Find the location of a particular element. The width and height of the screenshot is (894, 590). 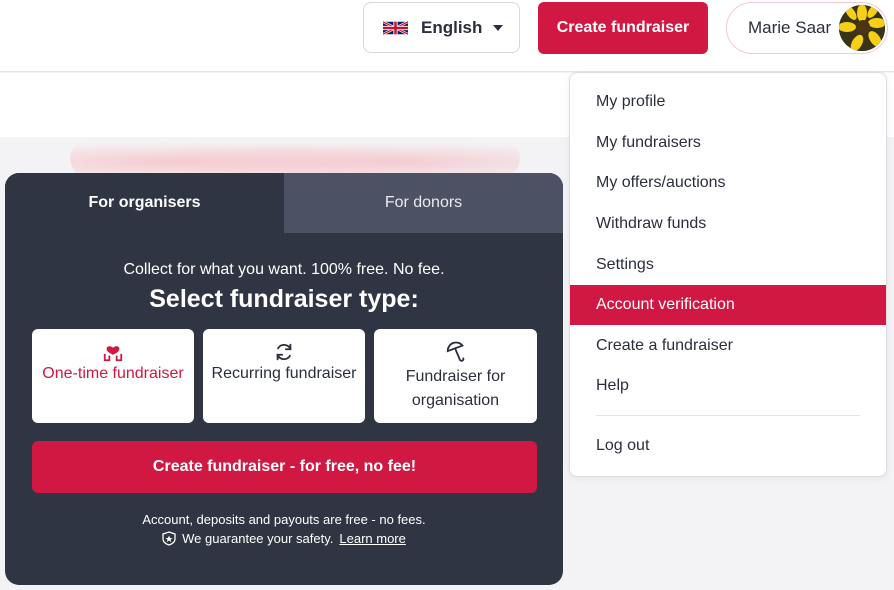

create-fundraiser-button: Create fundraiser is located at coordinates (623, 28).